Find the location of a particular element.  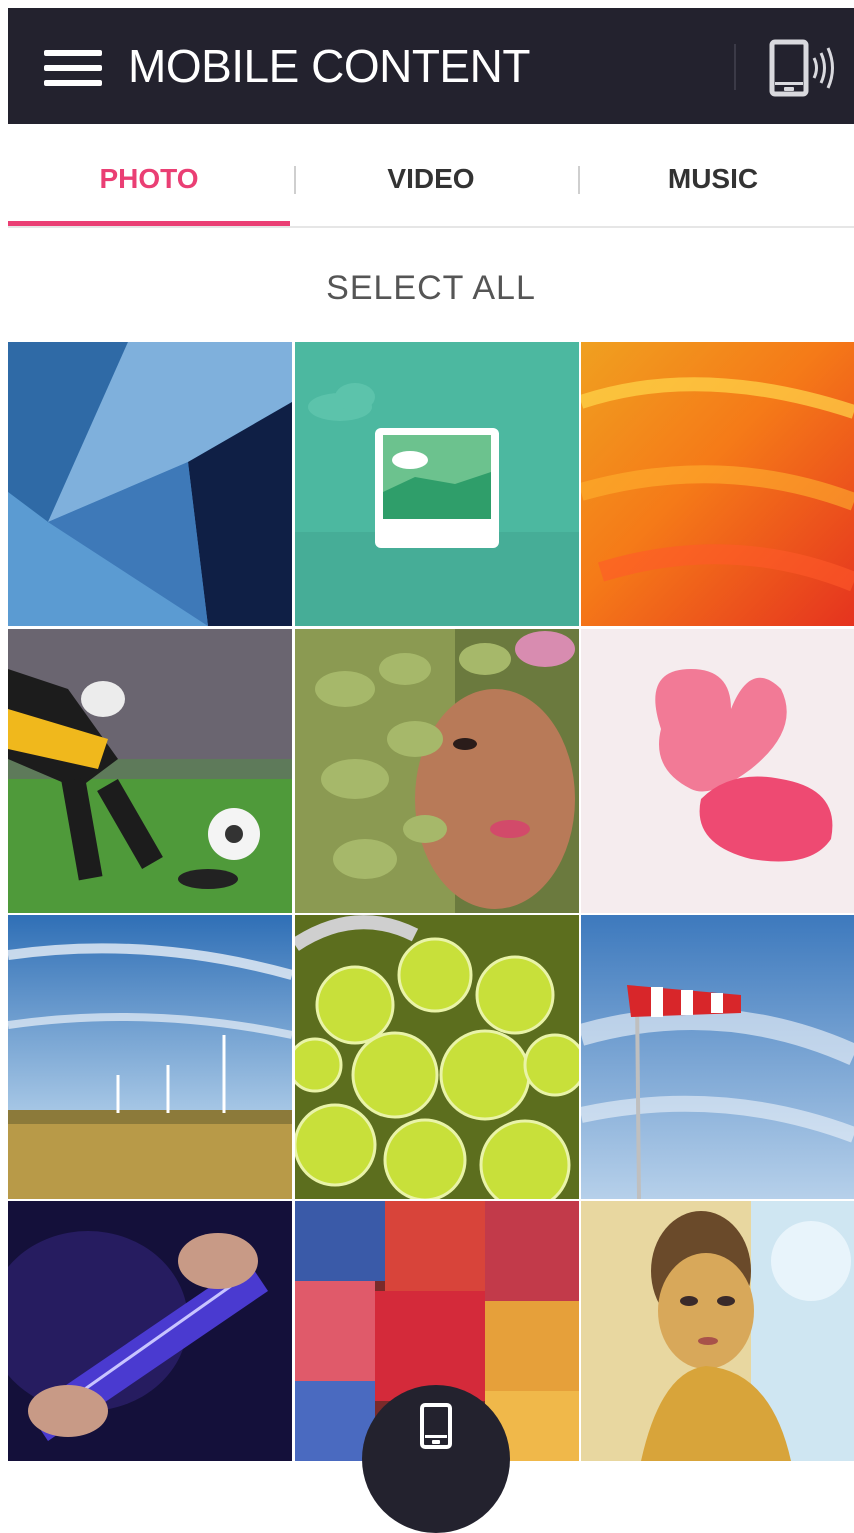

app-header: MOBILE CONTENT is located at coordinates (431, 66).